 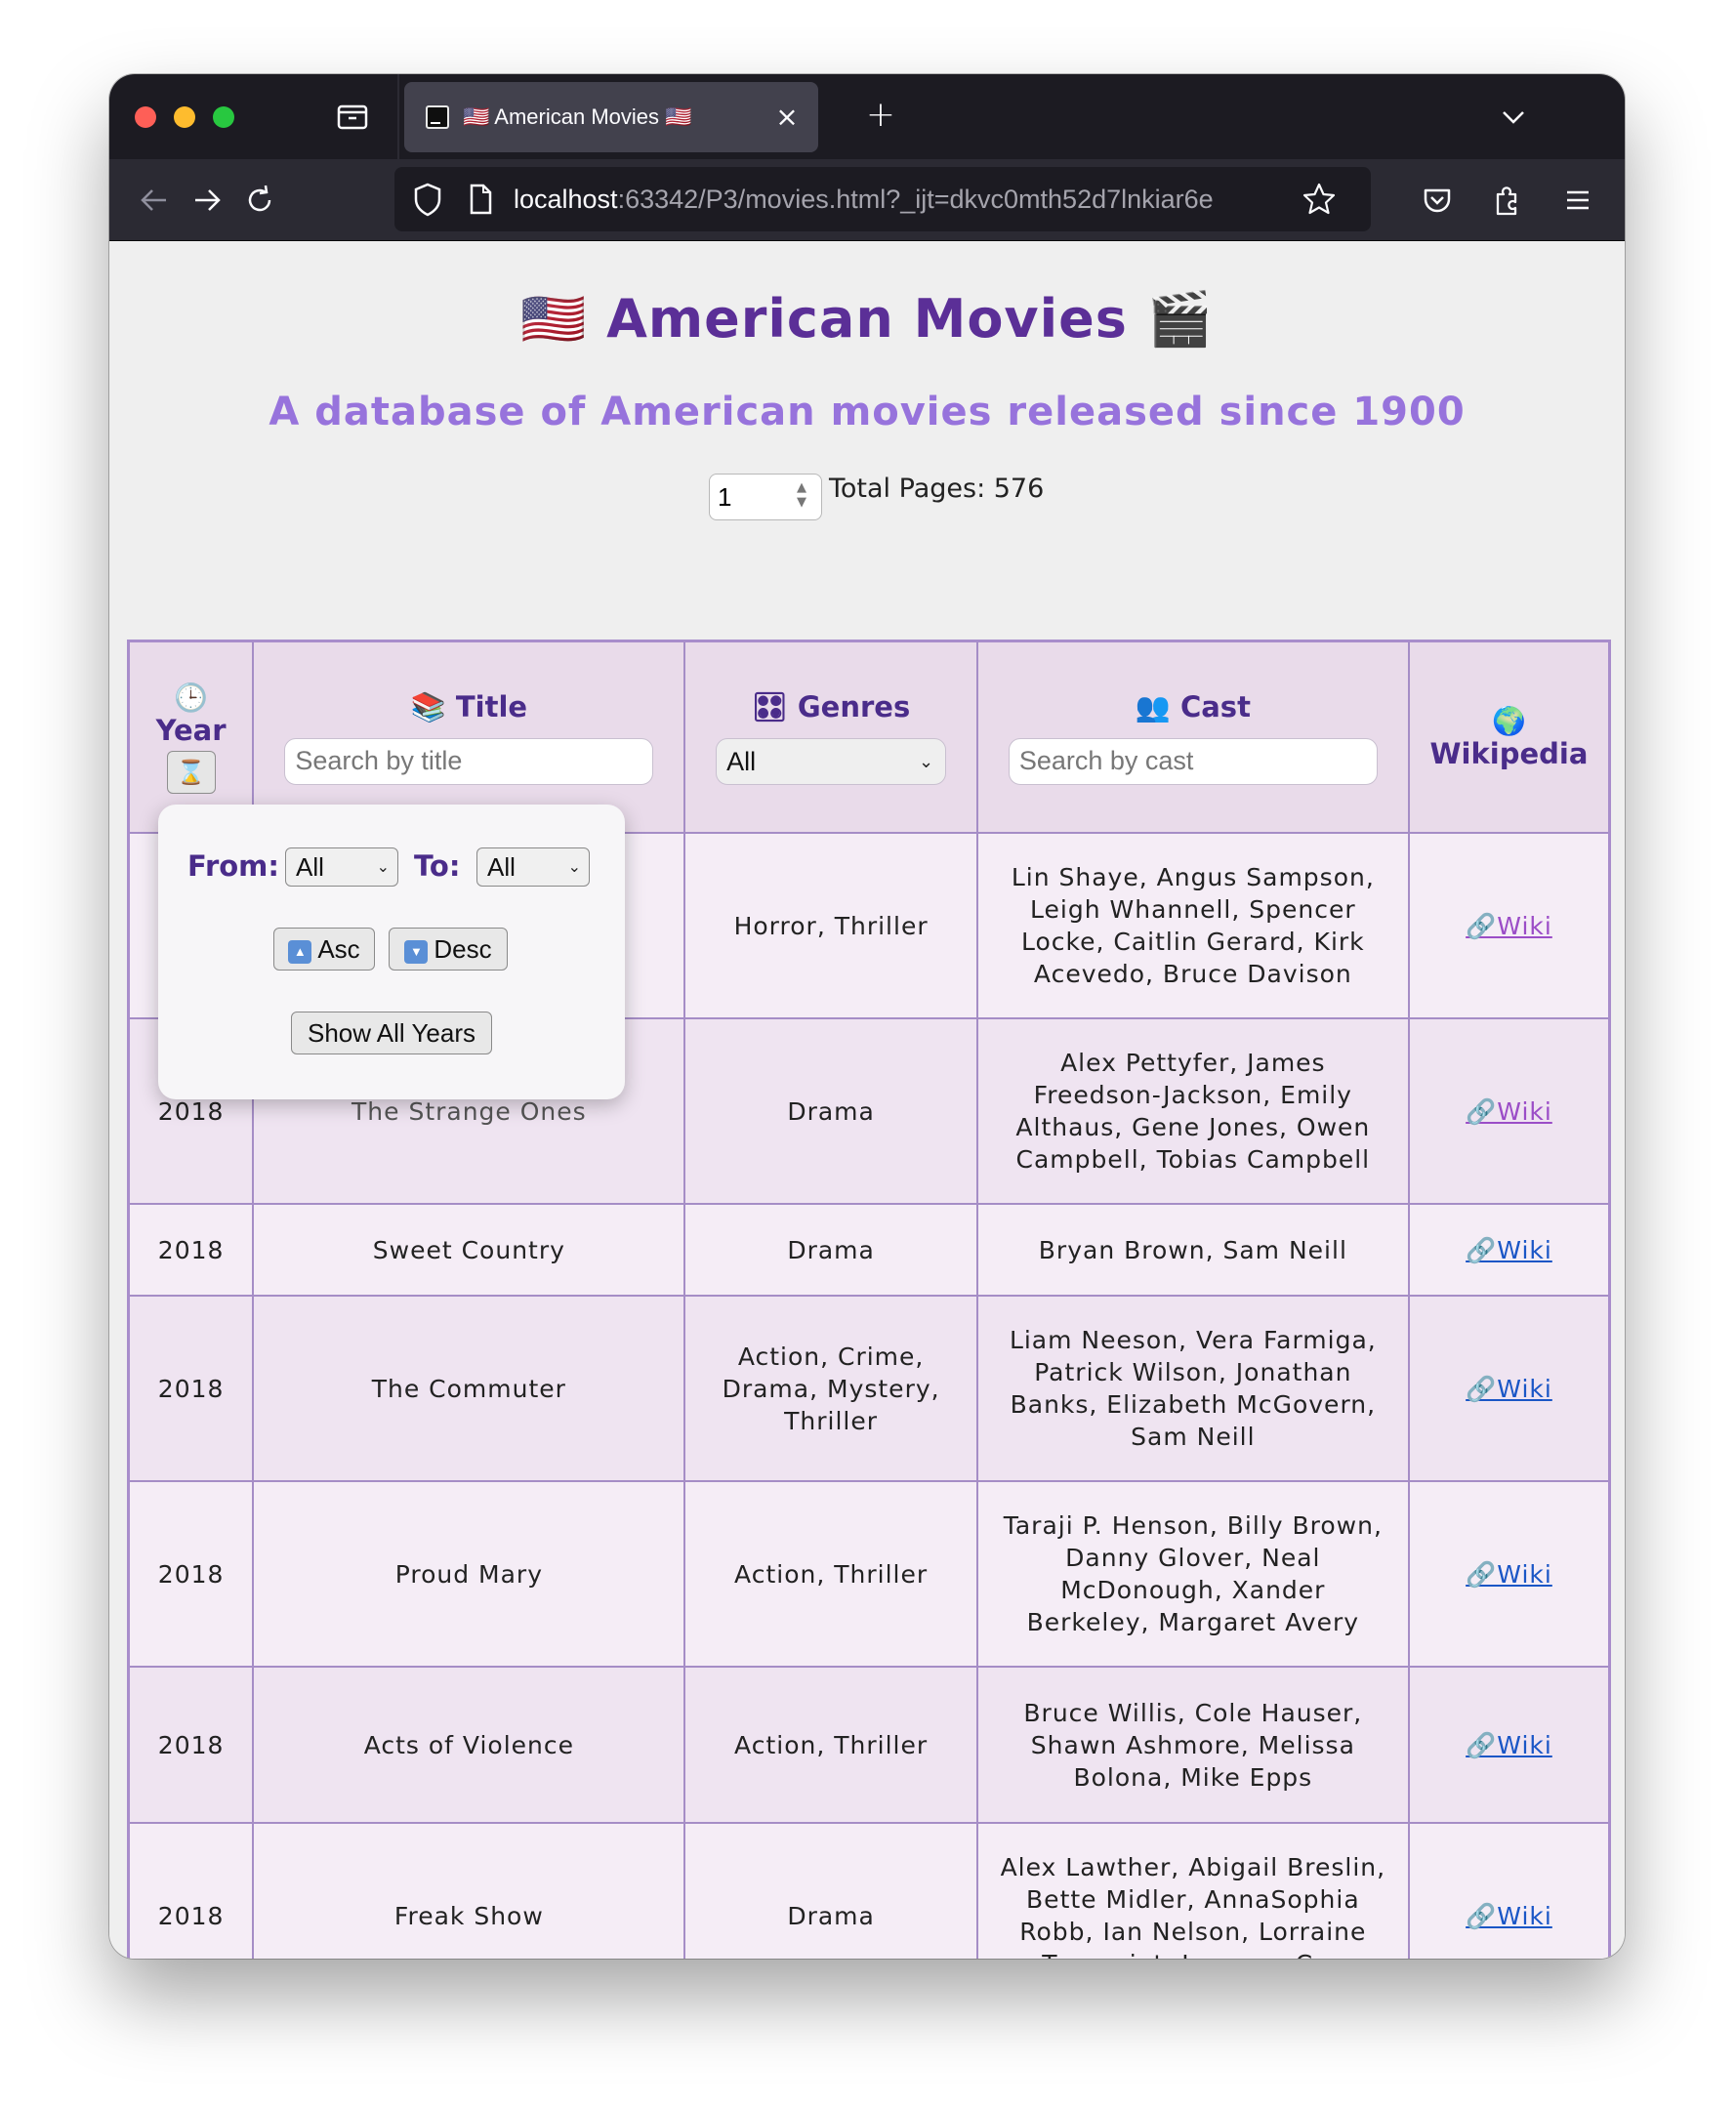 What do you see at coordinates (207, 200) in the screenshot?
I see `forward-arrow-icon` at bounding box center [207, 200].